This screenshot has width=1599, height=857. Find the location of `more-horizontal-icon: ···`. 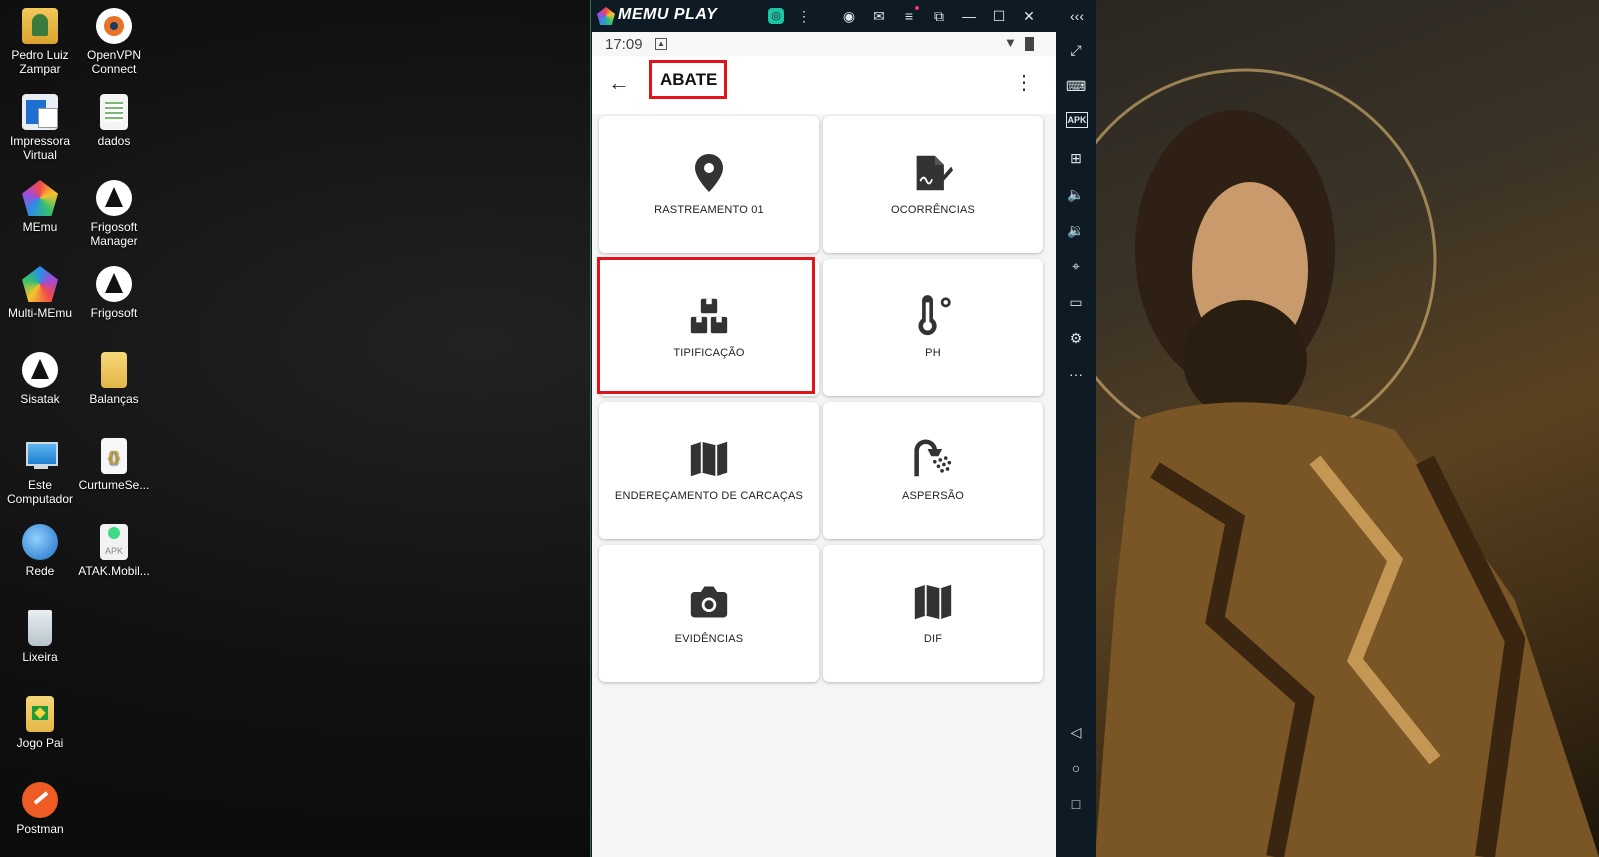

more-horizontal-icon: ··· is located at coordinates (1076, 374).